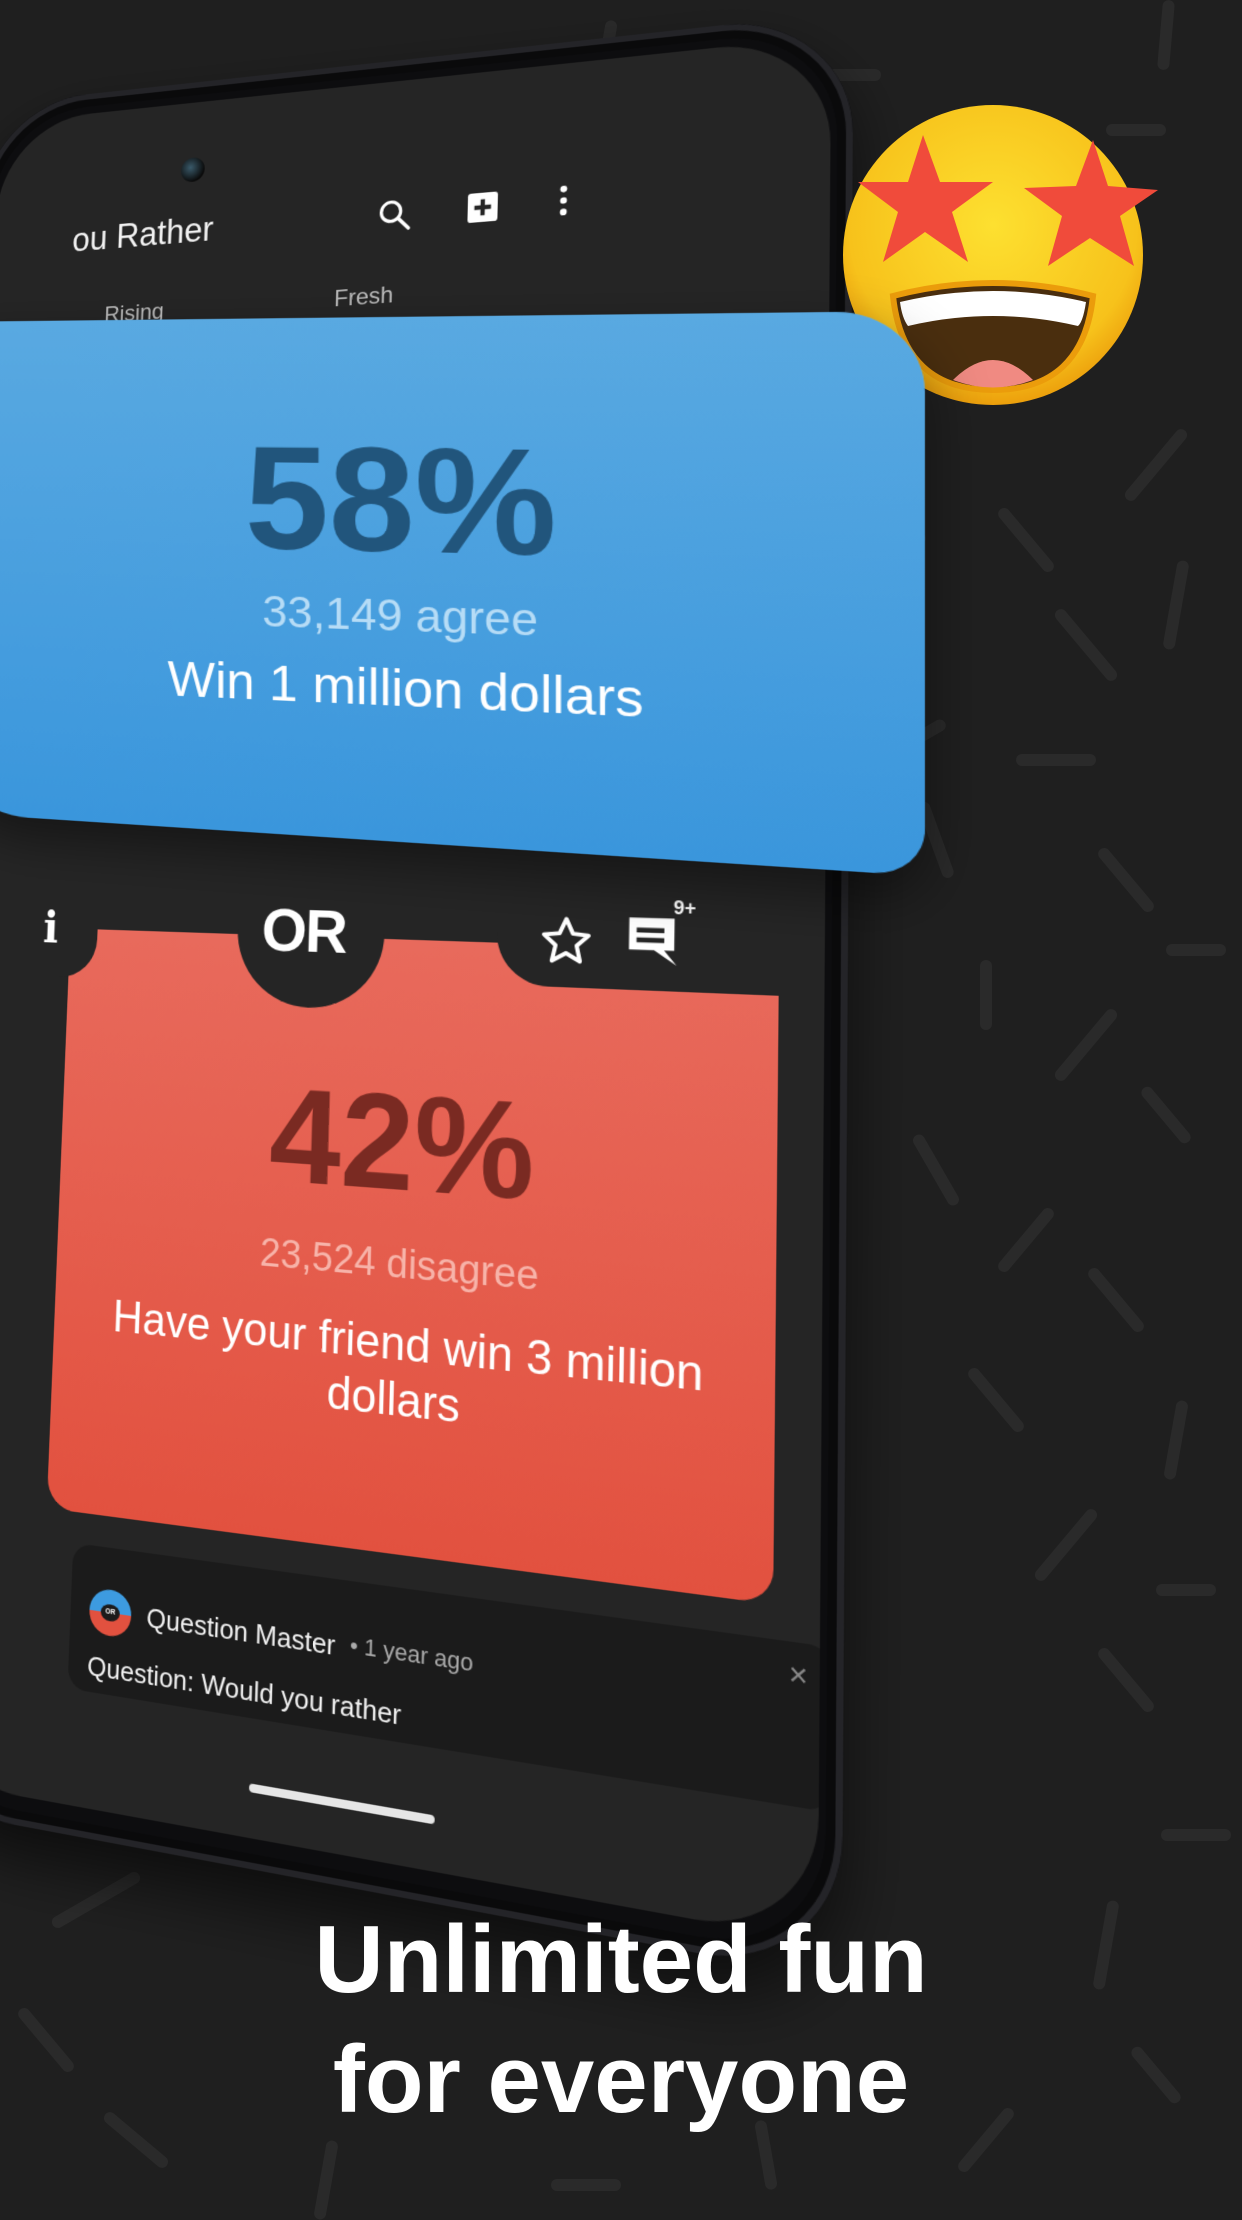 The height and width of the screenshot is (2220, 1242). Describe the element at coordinates (685, 908) in the screenshot. I see `comments-badge: 9+` at that location.